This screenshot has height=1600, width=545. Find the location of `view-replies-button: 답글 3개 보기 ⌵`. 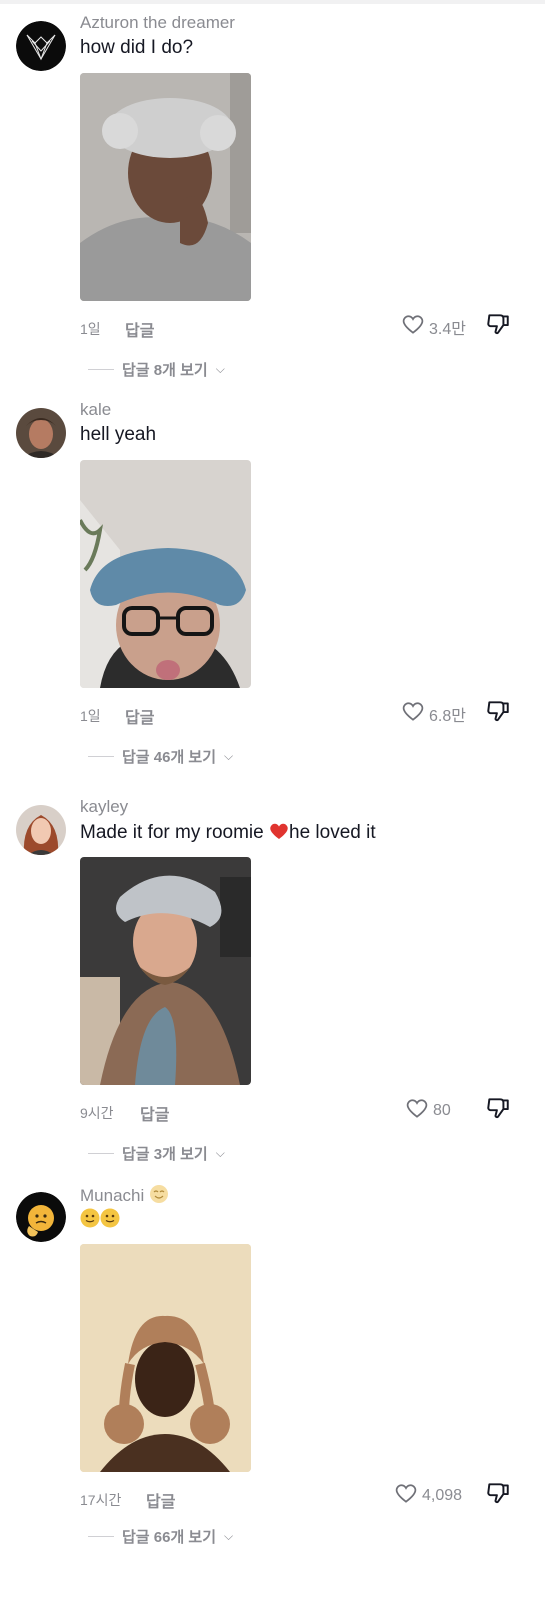

view-replies-button: 답글 3개 보기 ⌵ is located at coordinates (156, 1153).